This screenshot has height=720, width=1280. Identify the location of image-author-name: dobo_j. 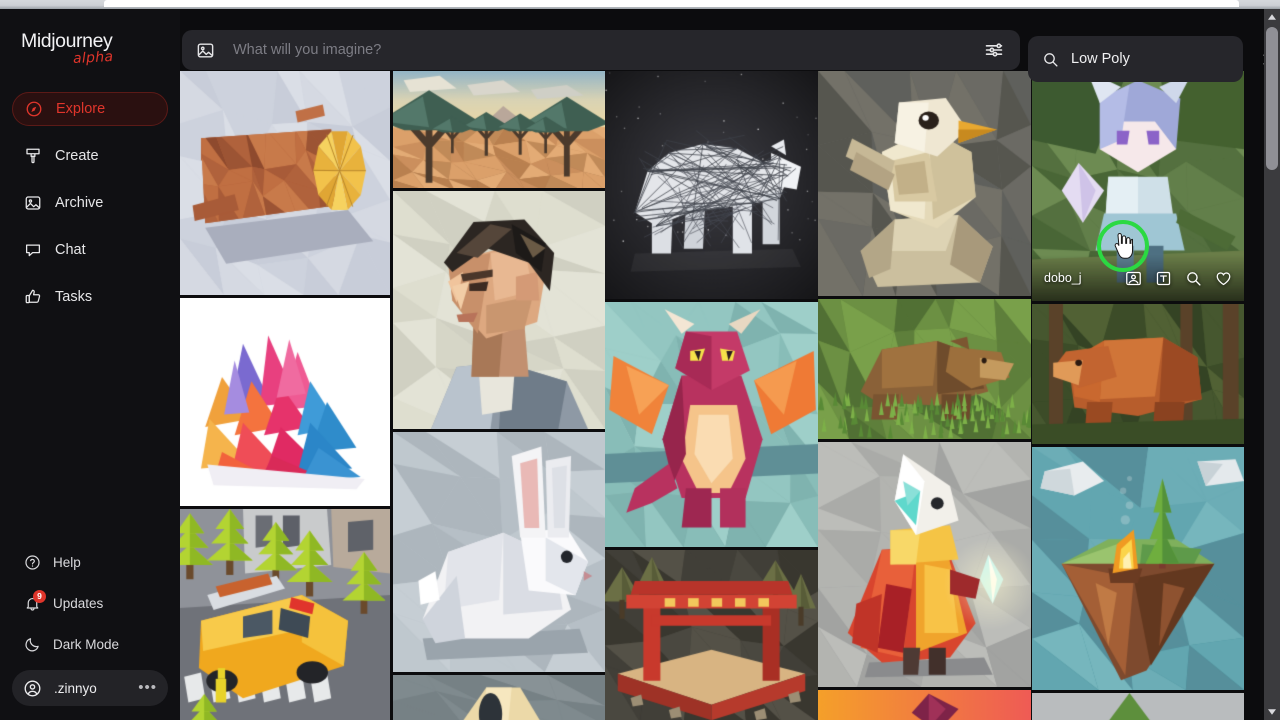
(1078, 278).